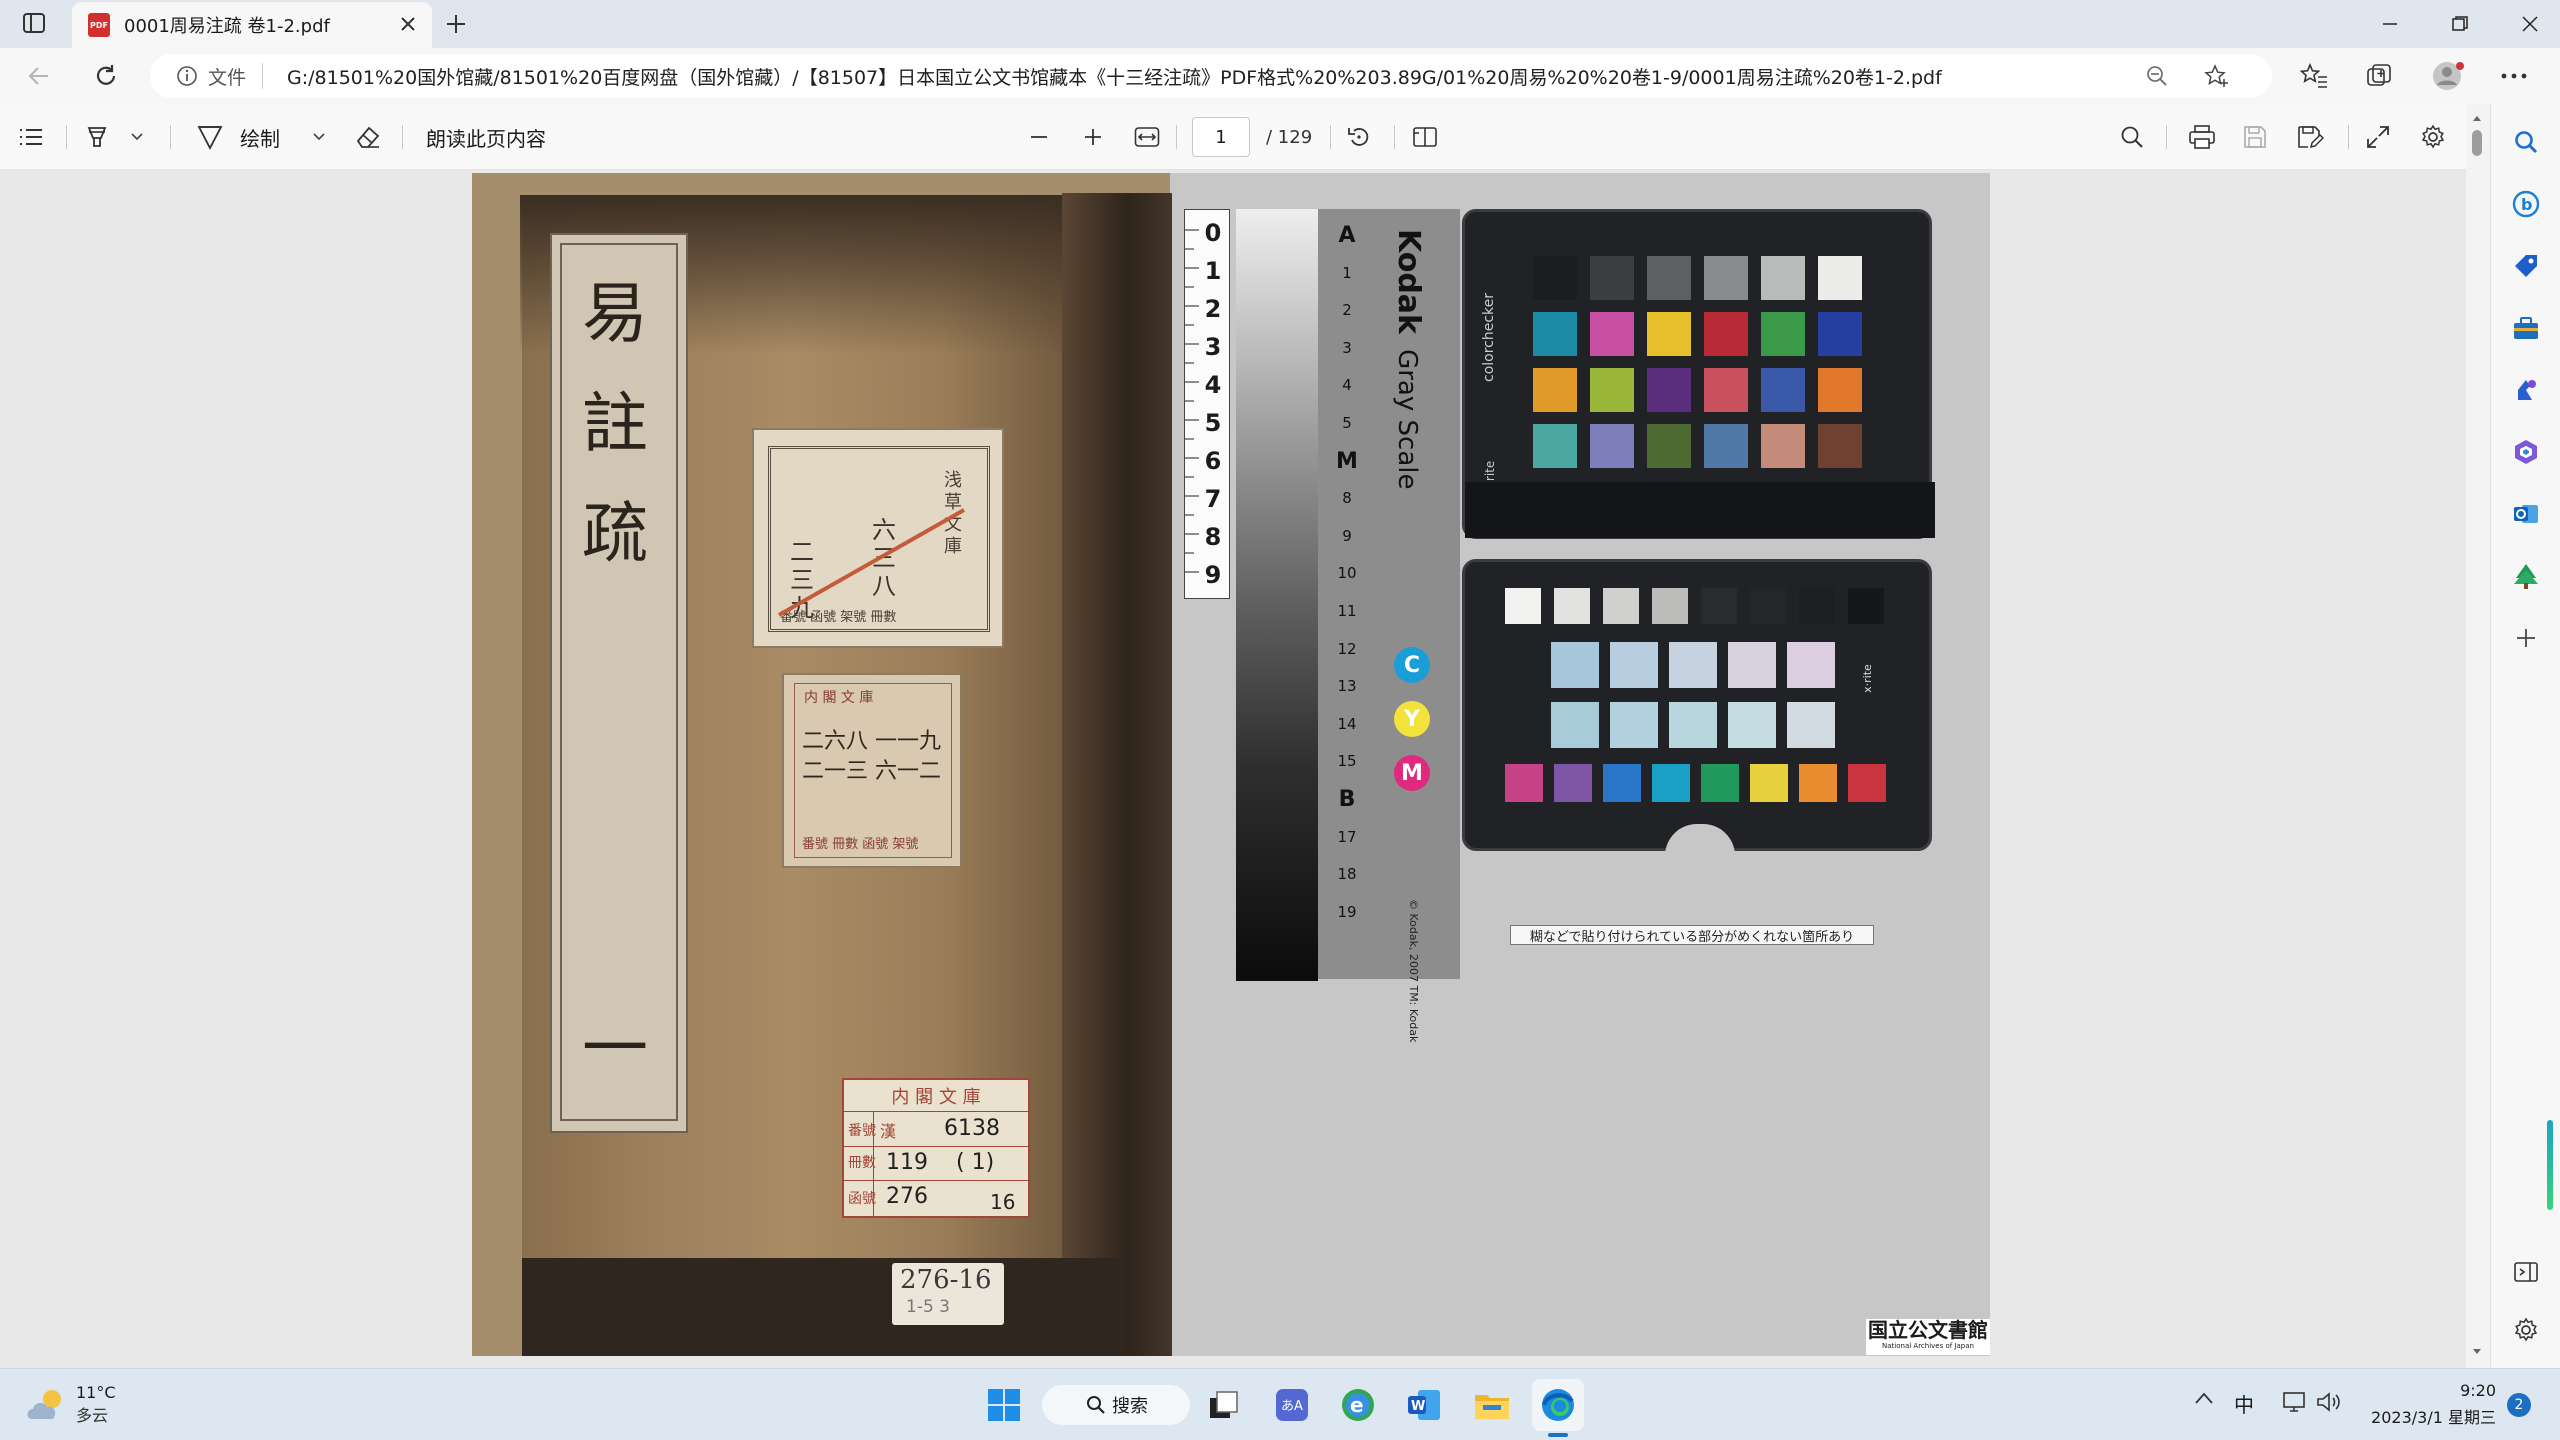 The image size is (2560, 1440). Describe the element at coordinates (2378, 137) in the screenshot. I see `fullscreen-icon` at that location.